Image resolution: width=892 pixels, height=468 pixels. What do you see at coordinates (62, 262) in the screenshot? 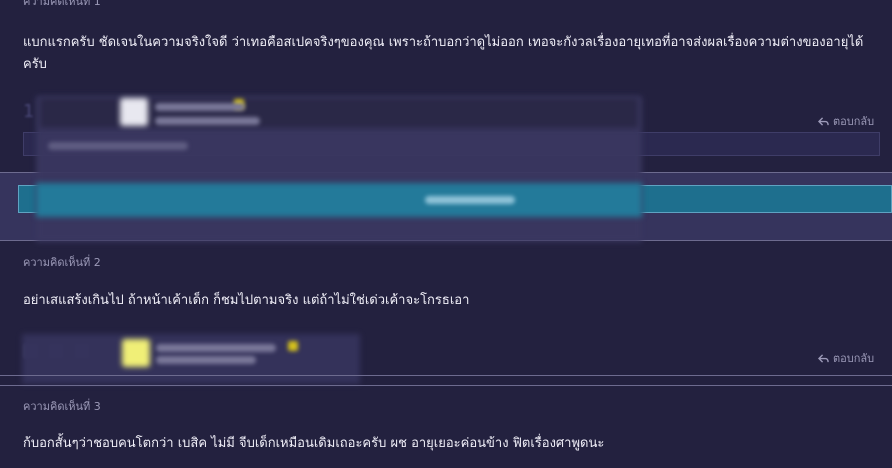
I see `comment-2-label: ความคิดเห็นที่ 2` at bounding box center [62, 262].